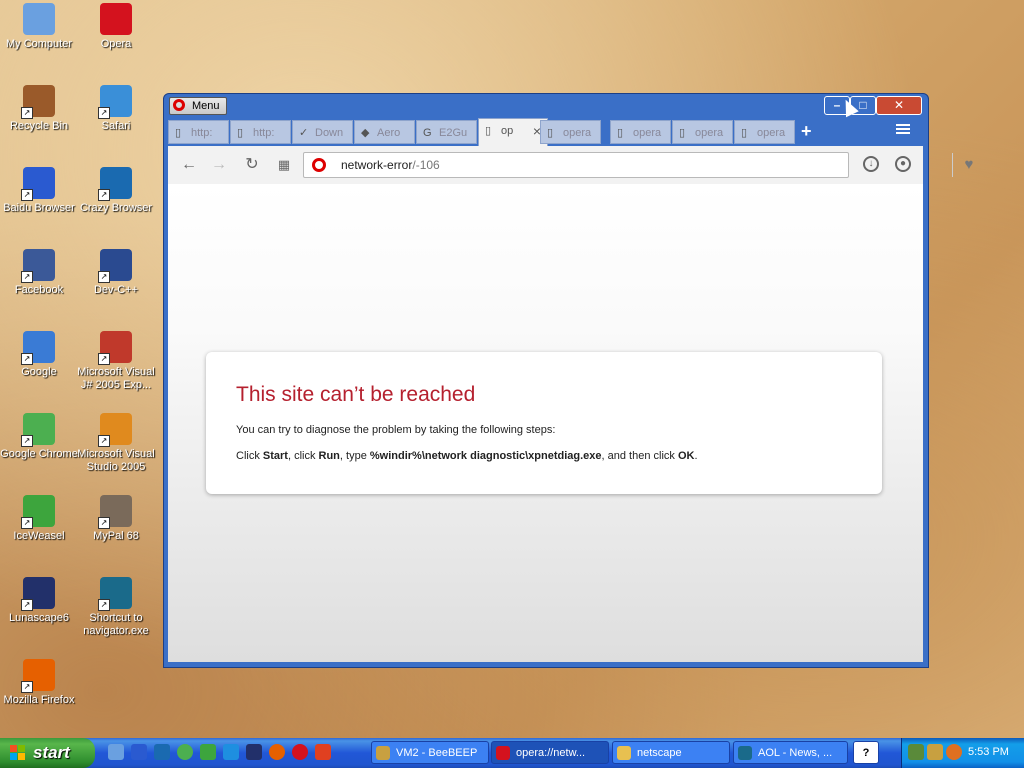 The width and height of the screenshot is (1024, 768). Describe the element at coordinates (39, 519) in the screenshot. I see `desktop-icon-iceweasel: ↗ IceWeasel` at that location.